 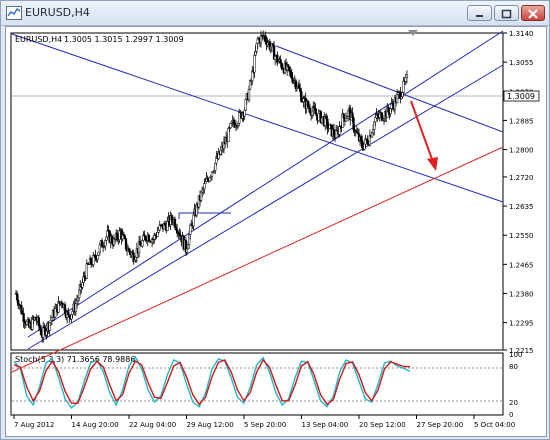 I want to click on price-tick-label: 1.3140, so click(x=521, y=34).